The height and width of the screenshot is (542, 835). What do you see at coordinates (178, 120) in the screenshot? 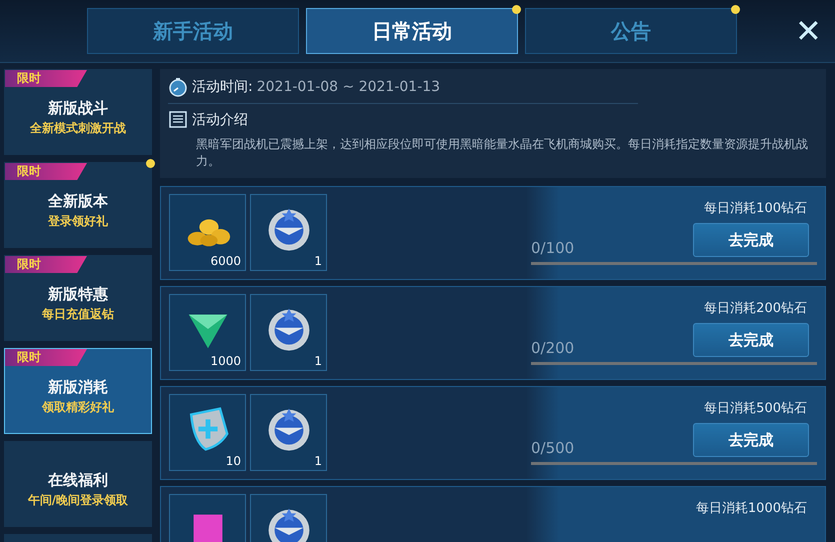
I see `list-icon` at bounding box center [178, 120].